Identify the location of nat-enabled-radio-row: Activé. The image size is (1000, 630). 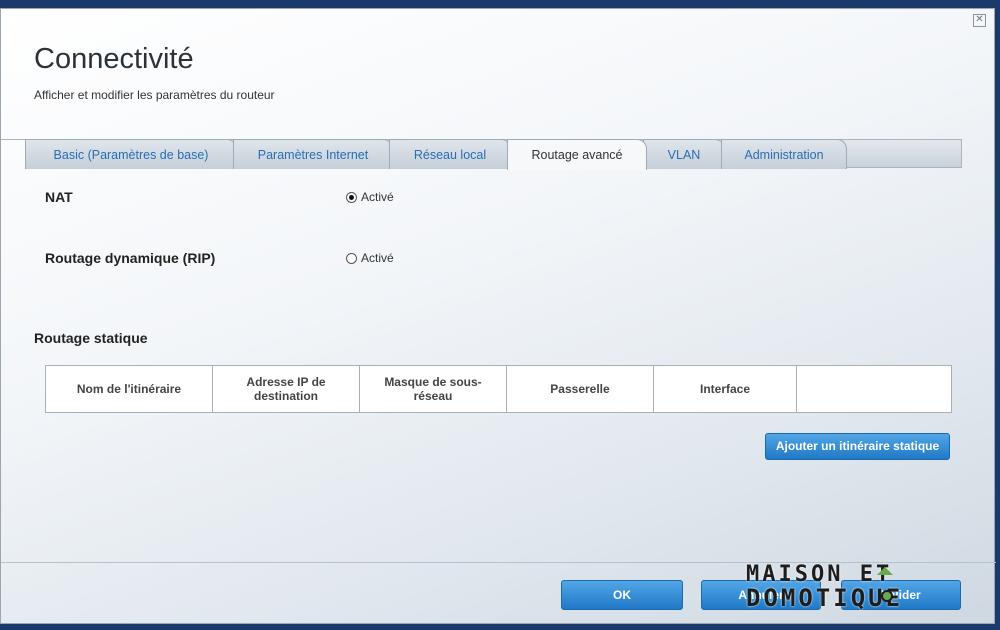
(370, 197).